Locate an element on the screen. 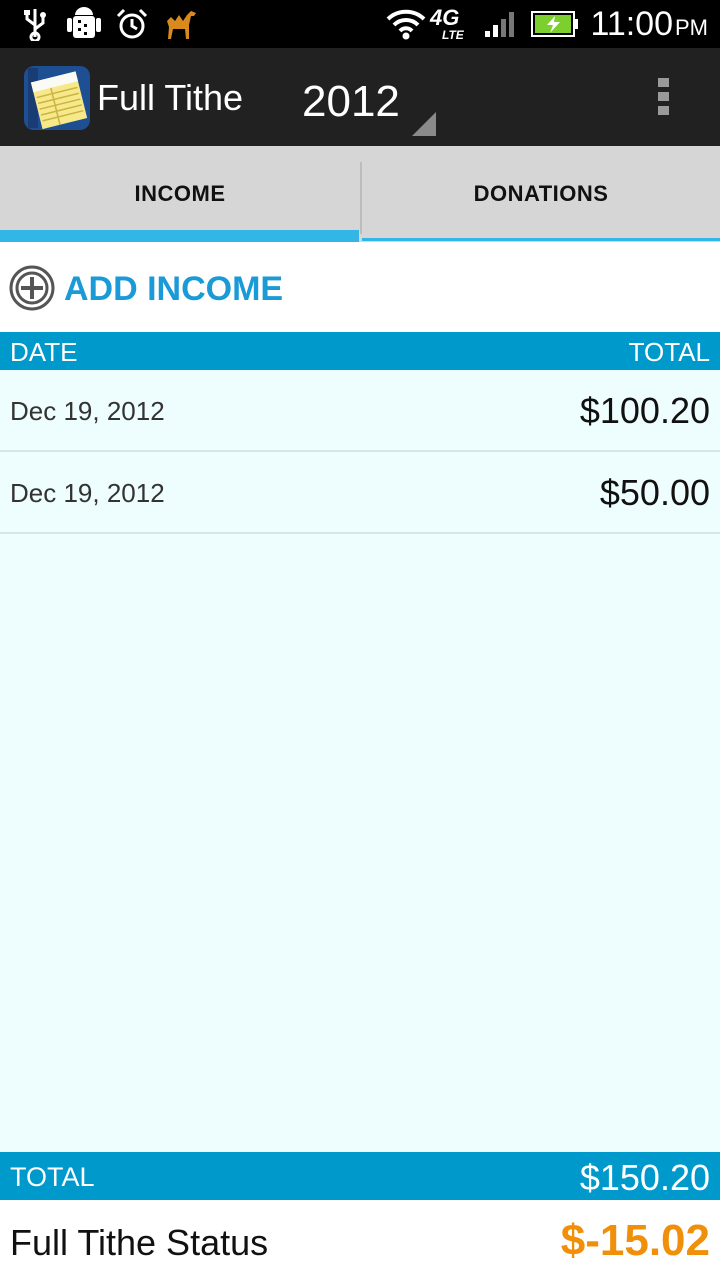  tab-donations: DONATIONS is located at coordinates (541, 194).